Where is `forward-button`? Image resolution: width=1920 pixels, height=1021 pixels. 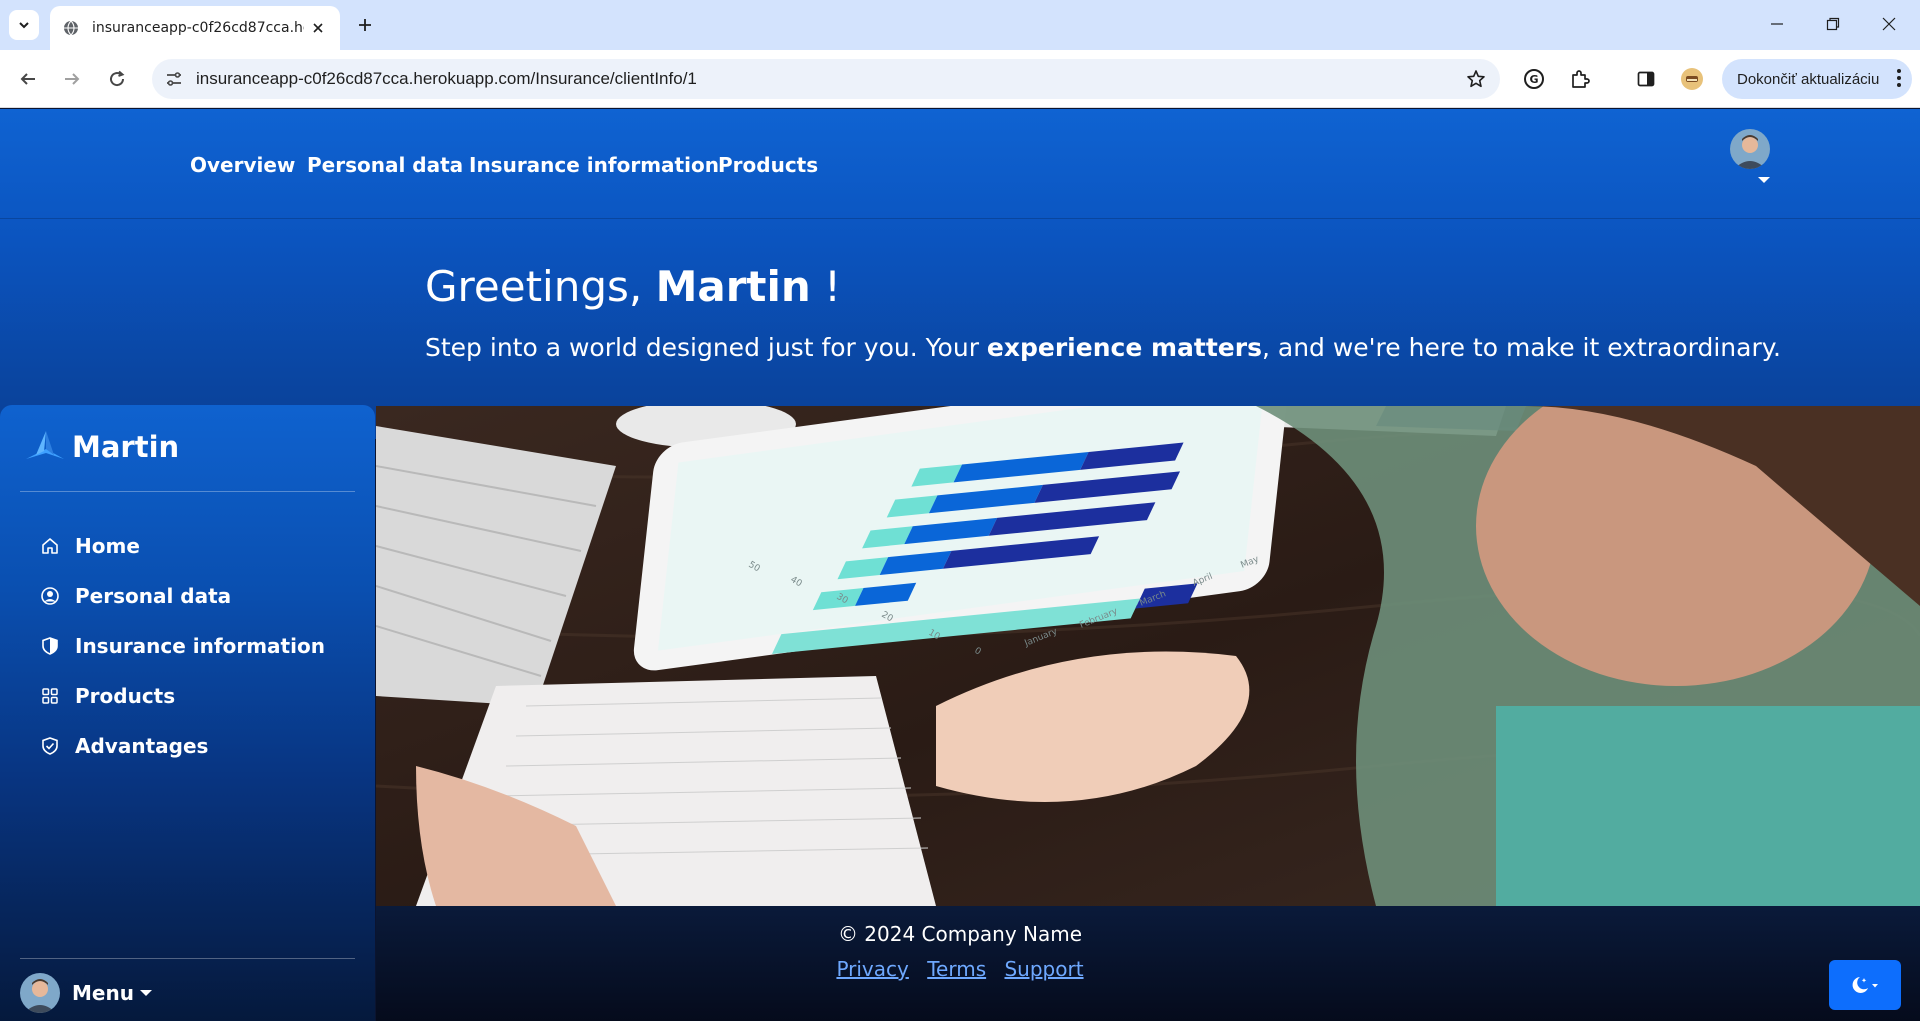
forward-button is located at coordinates (72, 79).